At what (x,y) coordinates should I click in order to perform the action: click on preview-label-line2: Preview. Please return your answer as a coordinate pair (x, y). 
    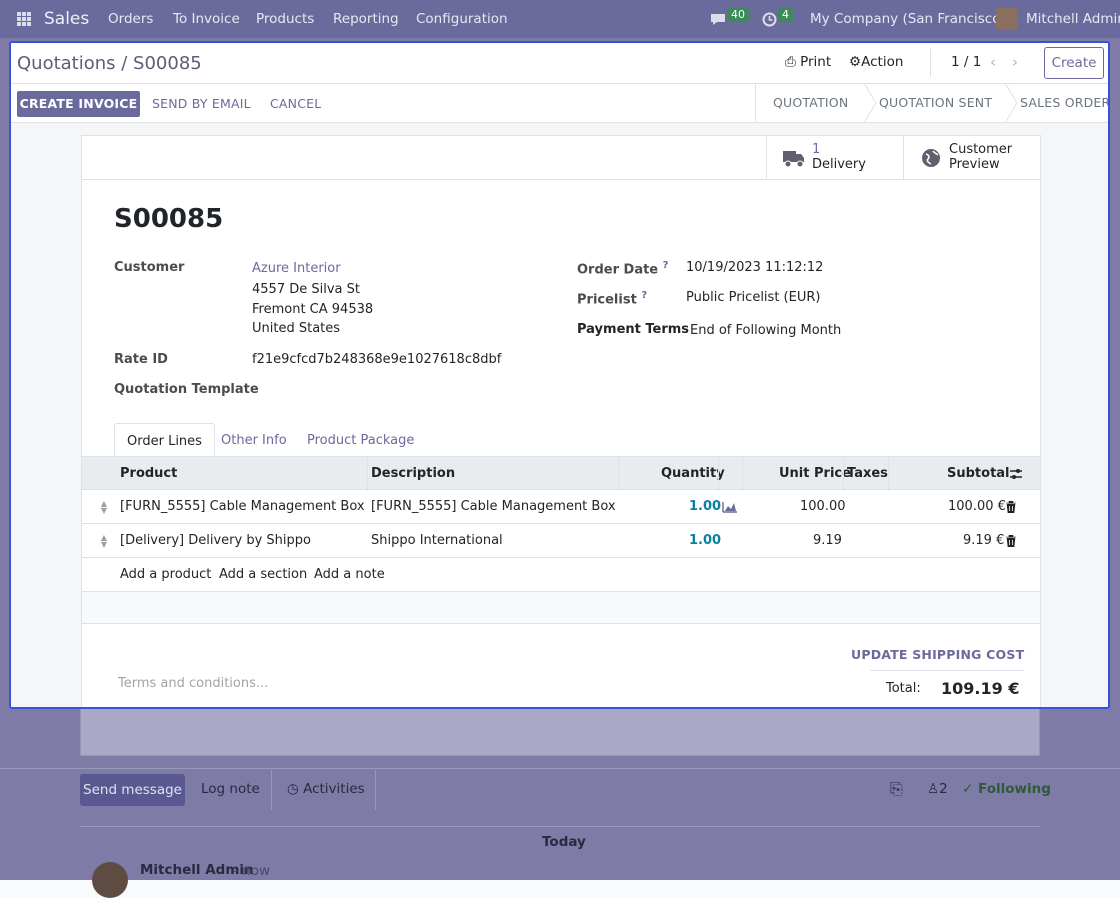
    Looking at the image, I should click on (974, 164).